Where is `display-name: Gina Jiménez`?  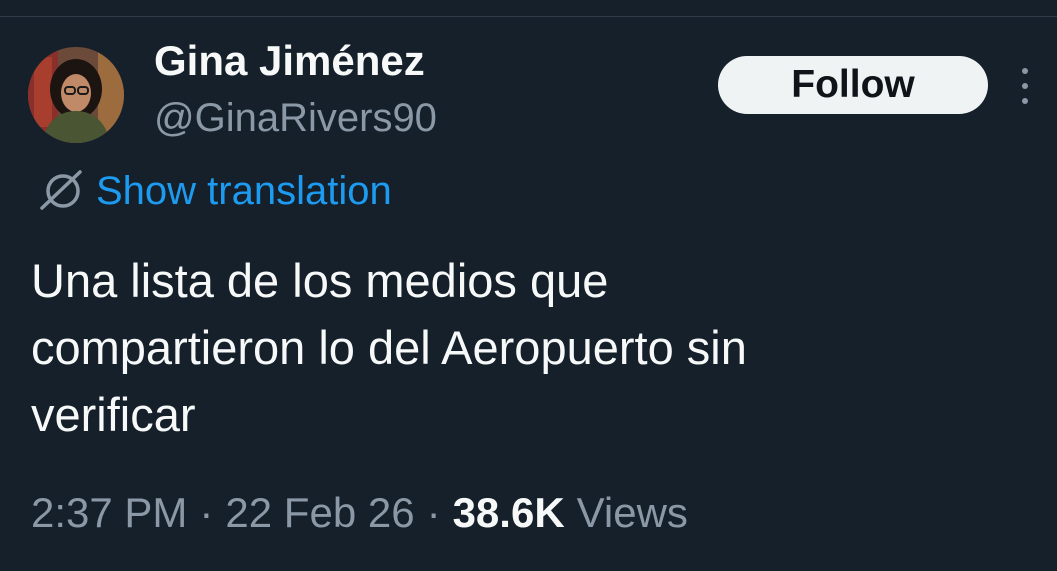
display-name: Gina Jiménez is located at coordinates (289, 61).